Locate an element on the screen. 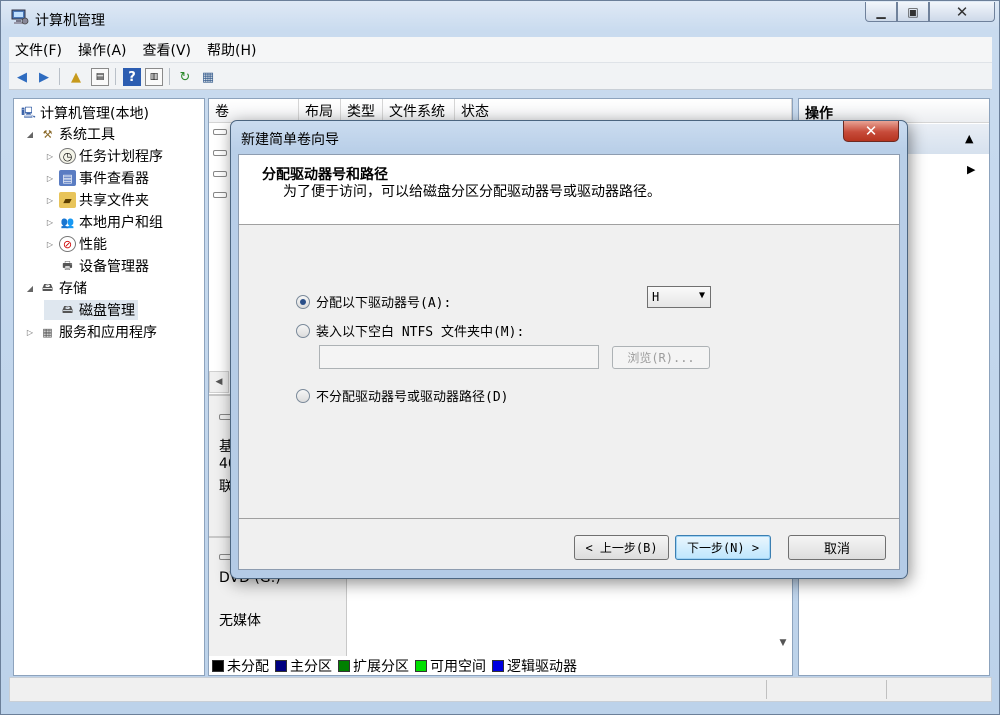  properties-icon: ▦ is located at coordinates (208, 77).